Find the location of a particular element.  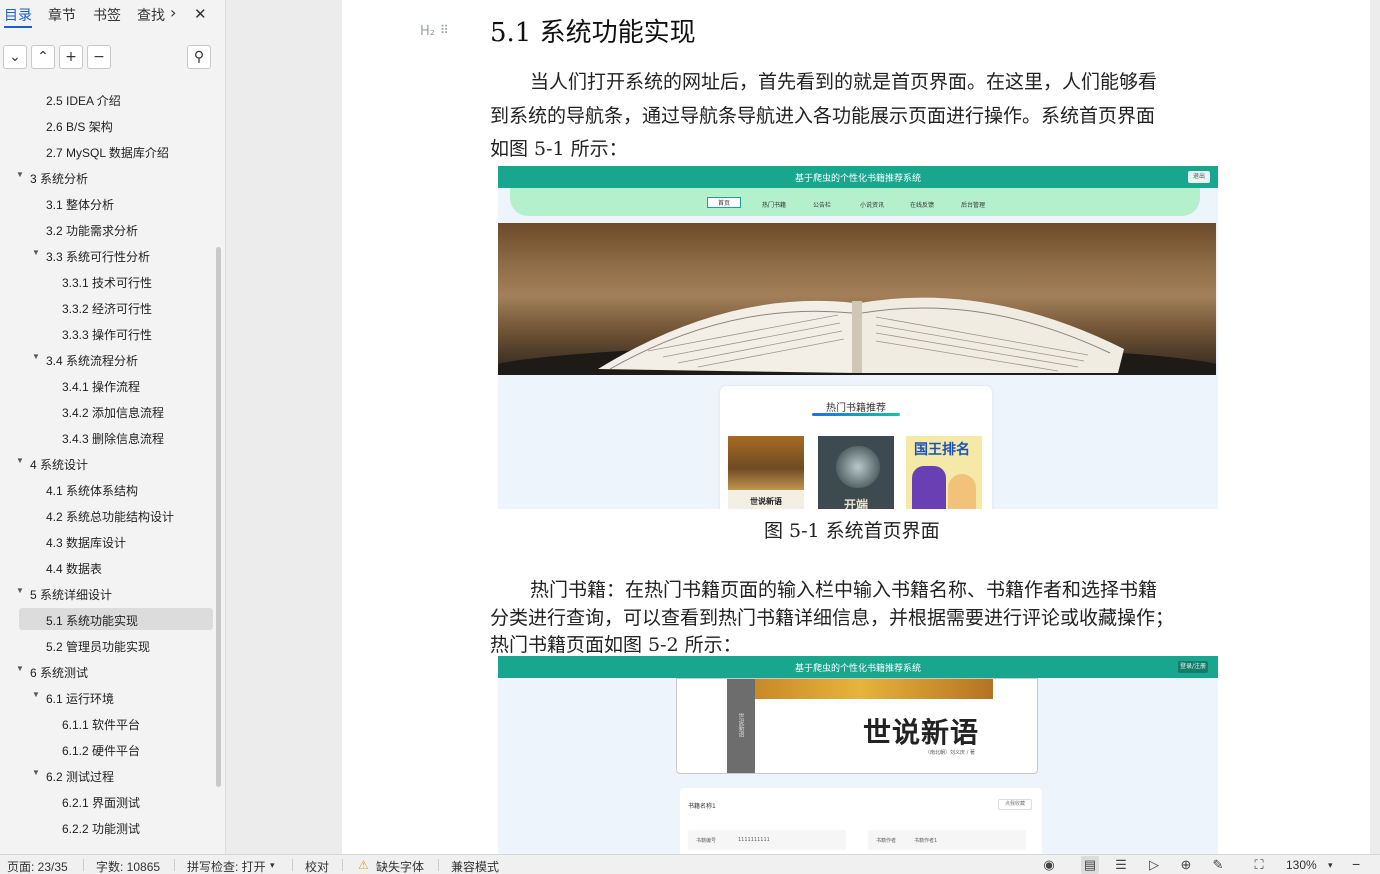

collapse-all-button: ⌄ is located at coordinates (15, 57).